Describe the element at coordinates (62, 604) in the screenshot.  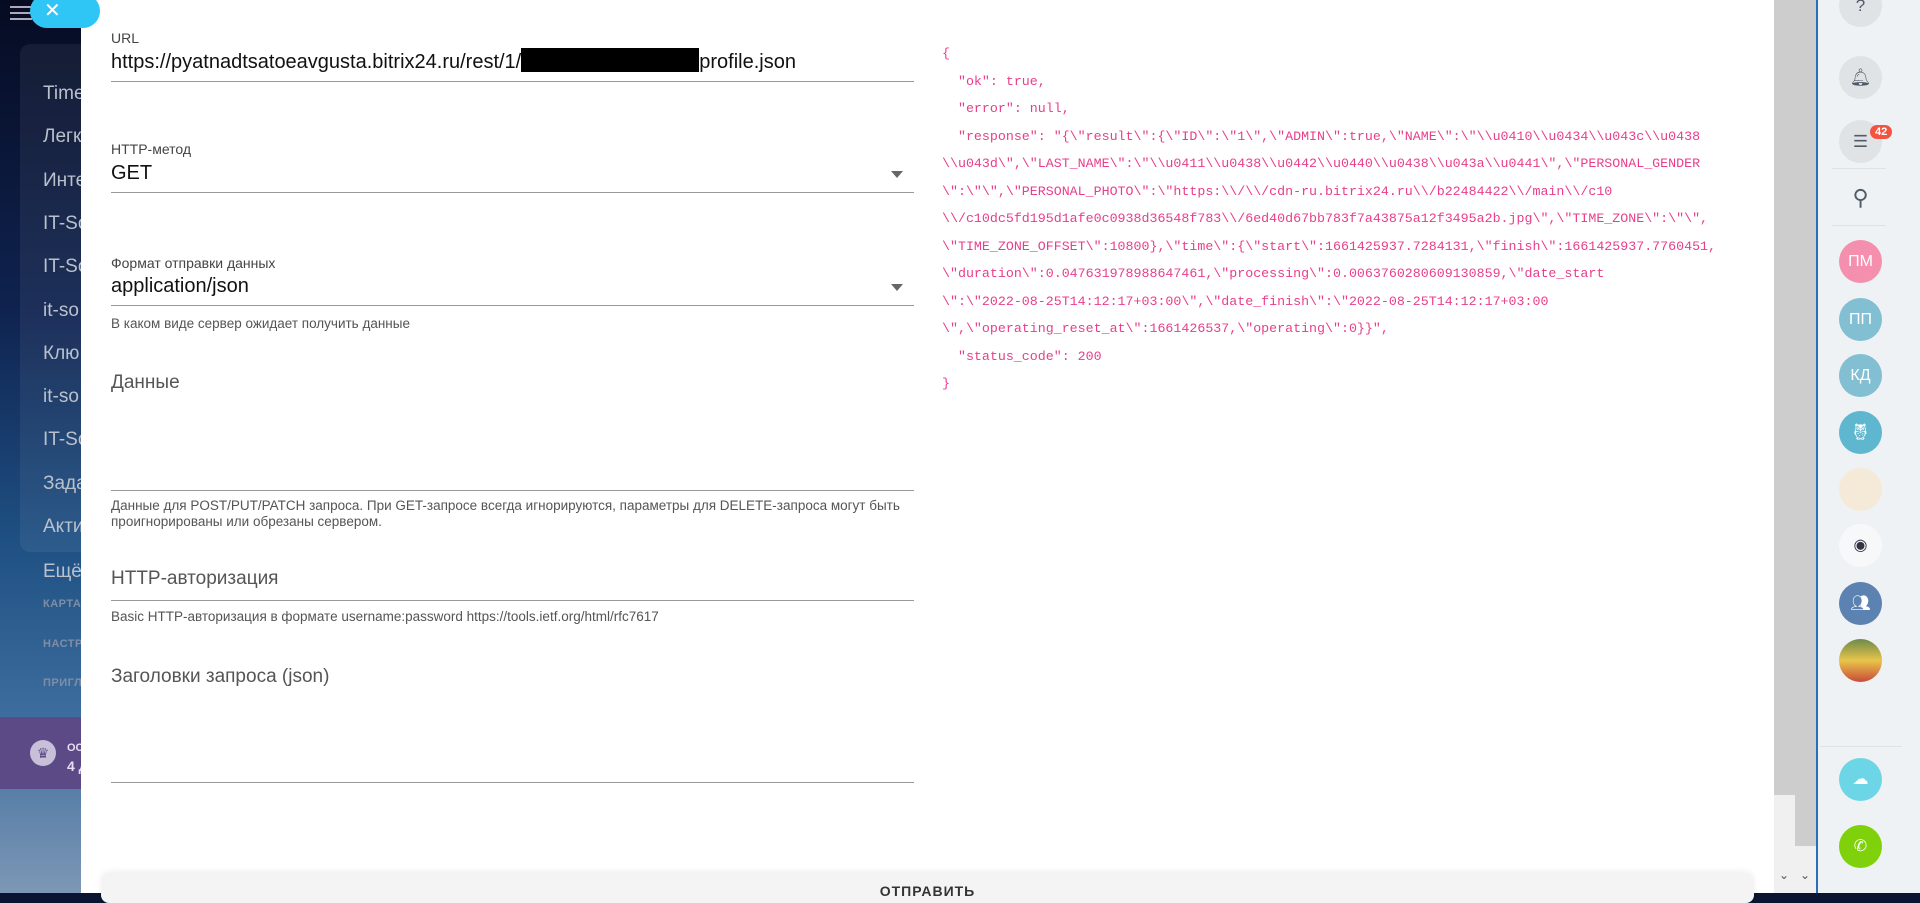
I see `left-menu-section: КАРТА` at that location.